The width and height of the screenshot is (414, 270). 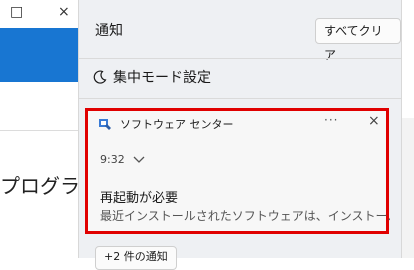 What do you see at coordinates (331, 120) in the screenshot?
I see `more-options-icon: ···` at bounding box center [331, 120].